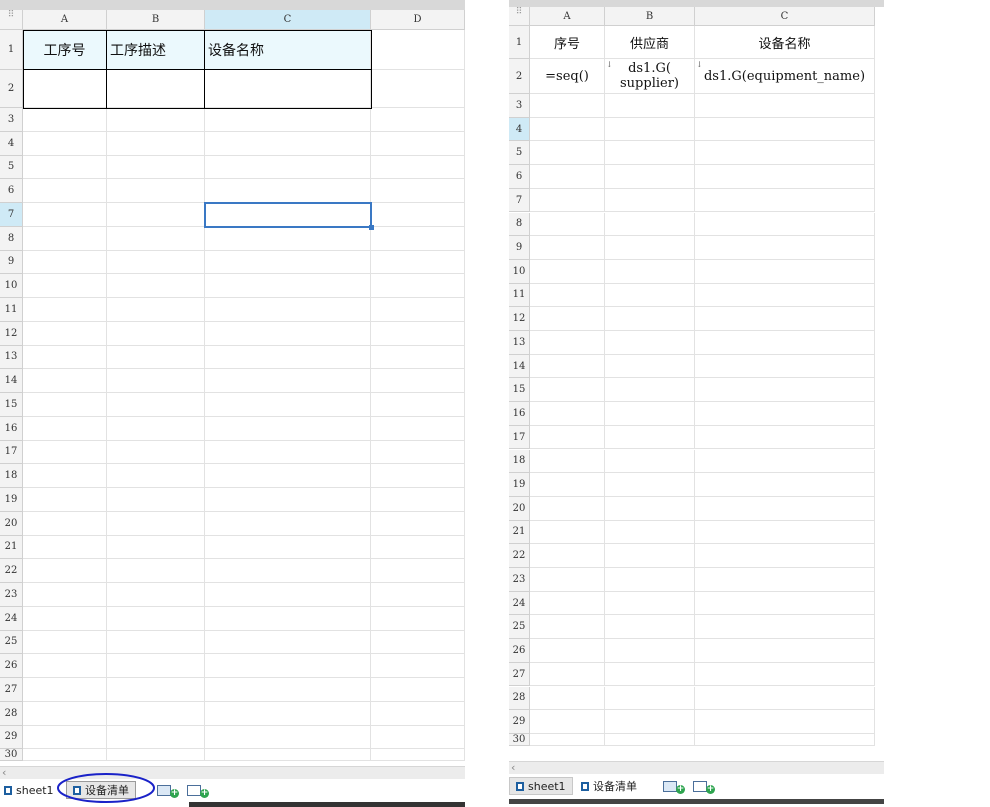 The image size is (990, 807). What do you see at coordinates (567, 248) in the screenshot?
I see `cell-a9` at bounding box center [567, 248].